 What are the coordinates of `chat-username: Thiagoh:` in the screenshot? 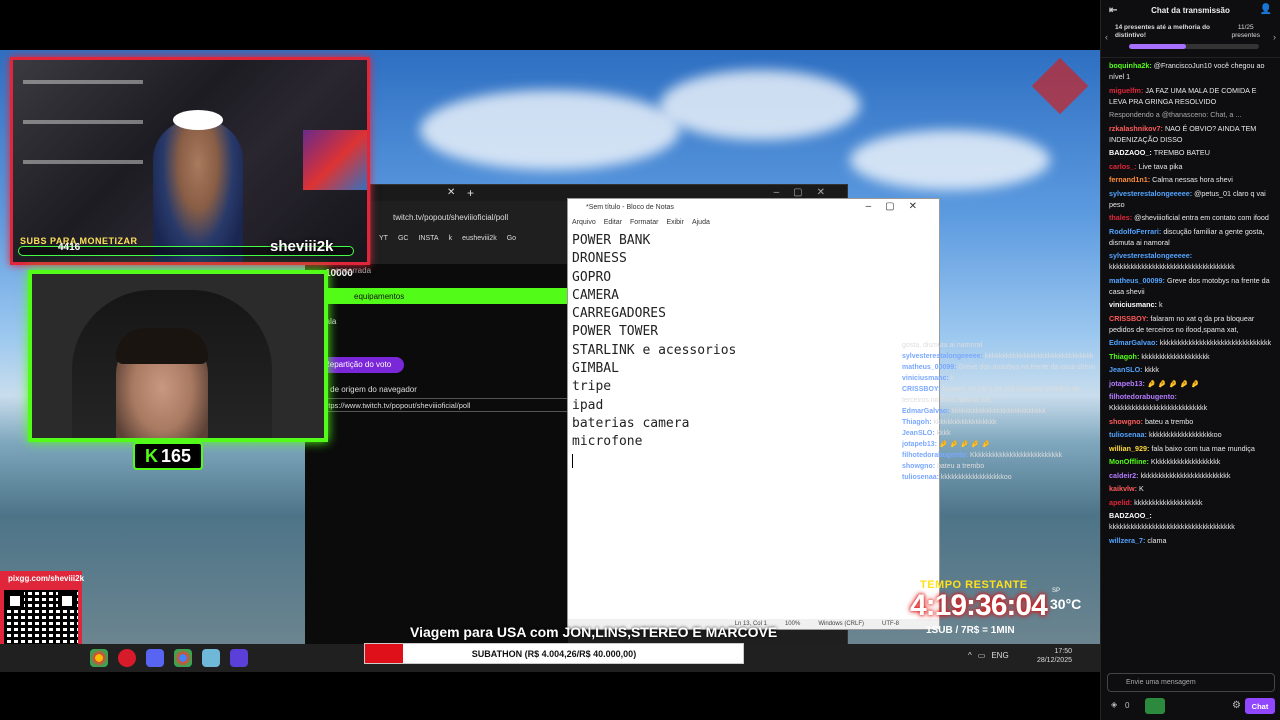 It's located at (1125, 356).